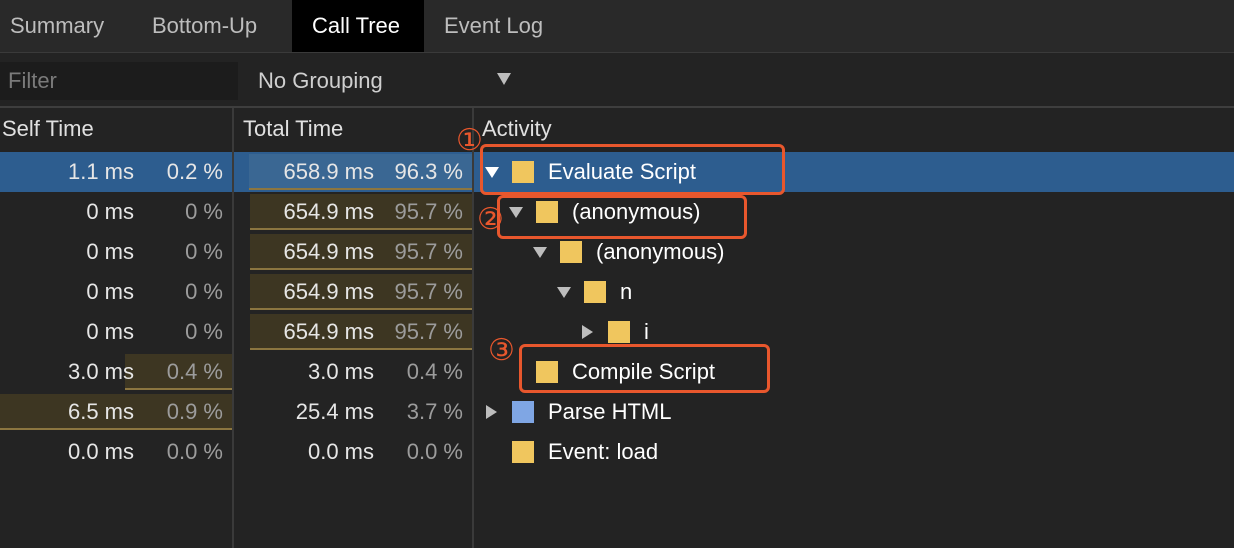 This screenshot has width=1234, height=548. I want to click on total-time-pct: 0.4 %, so click(434, 371).